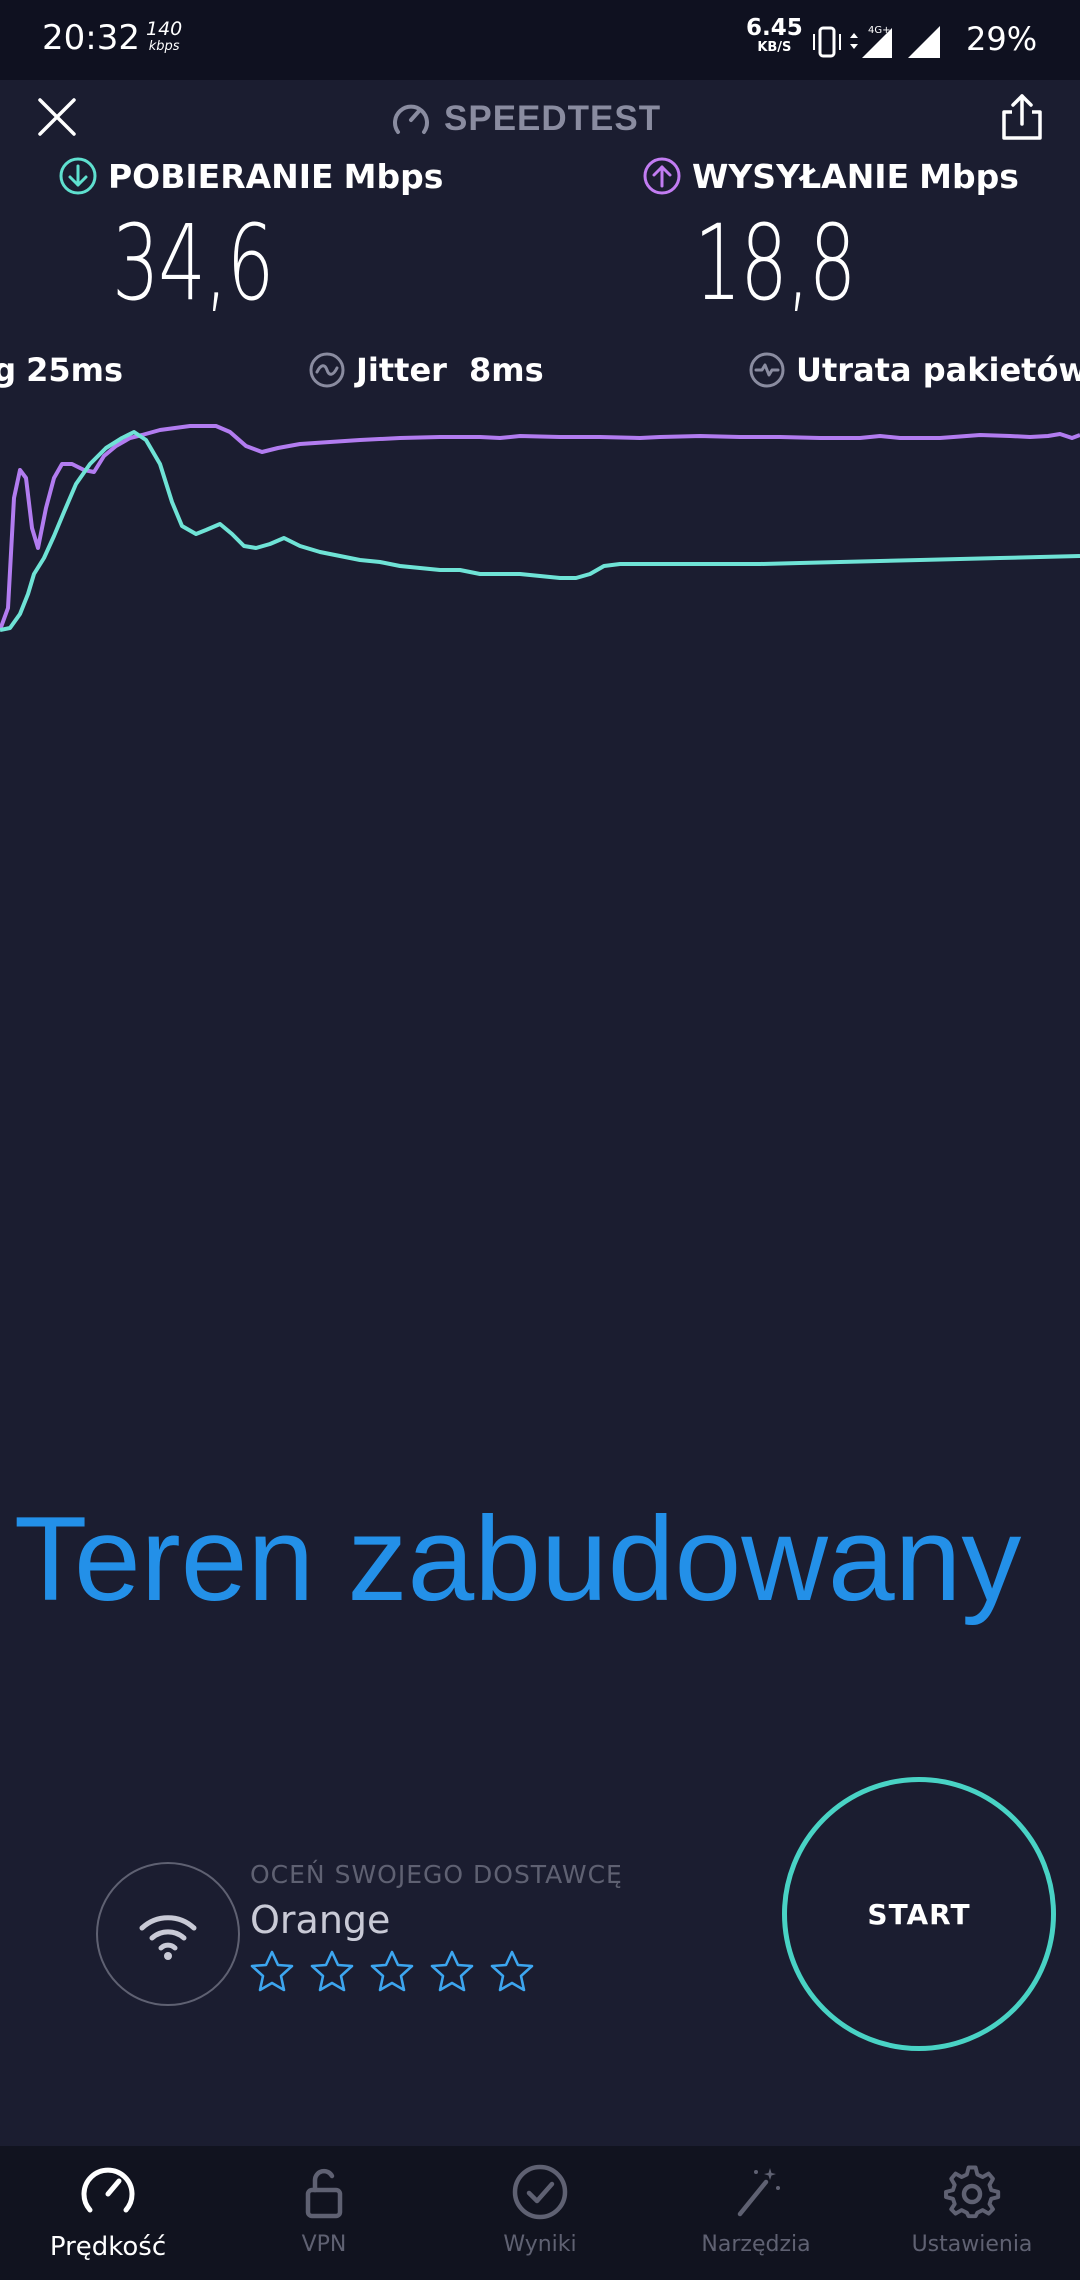 The height and width of the screenshot is (2280, 1080). Describe the element at coordinates (393, 176) in the screenshot. I see `download-unit: Mbps` at that location.